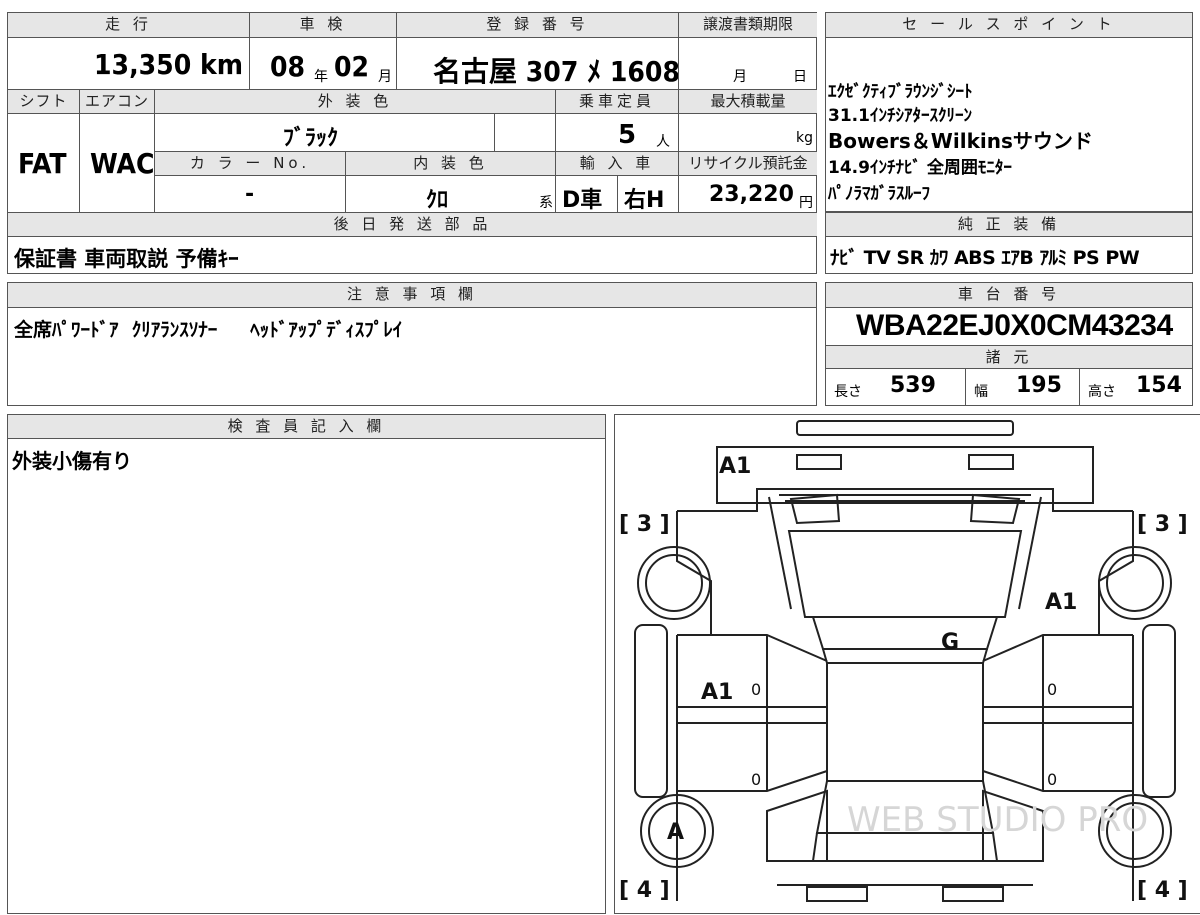  I want to click on mark-right-front-fender: A1, so click(1061, 602).